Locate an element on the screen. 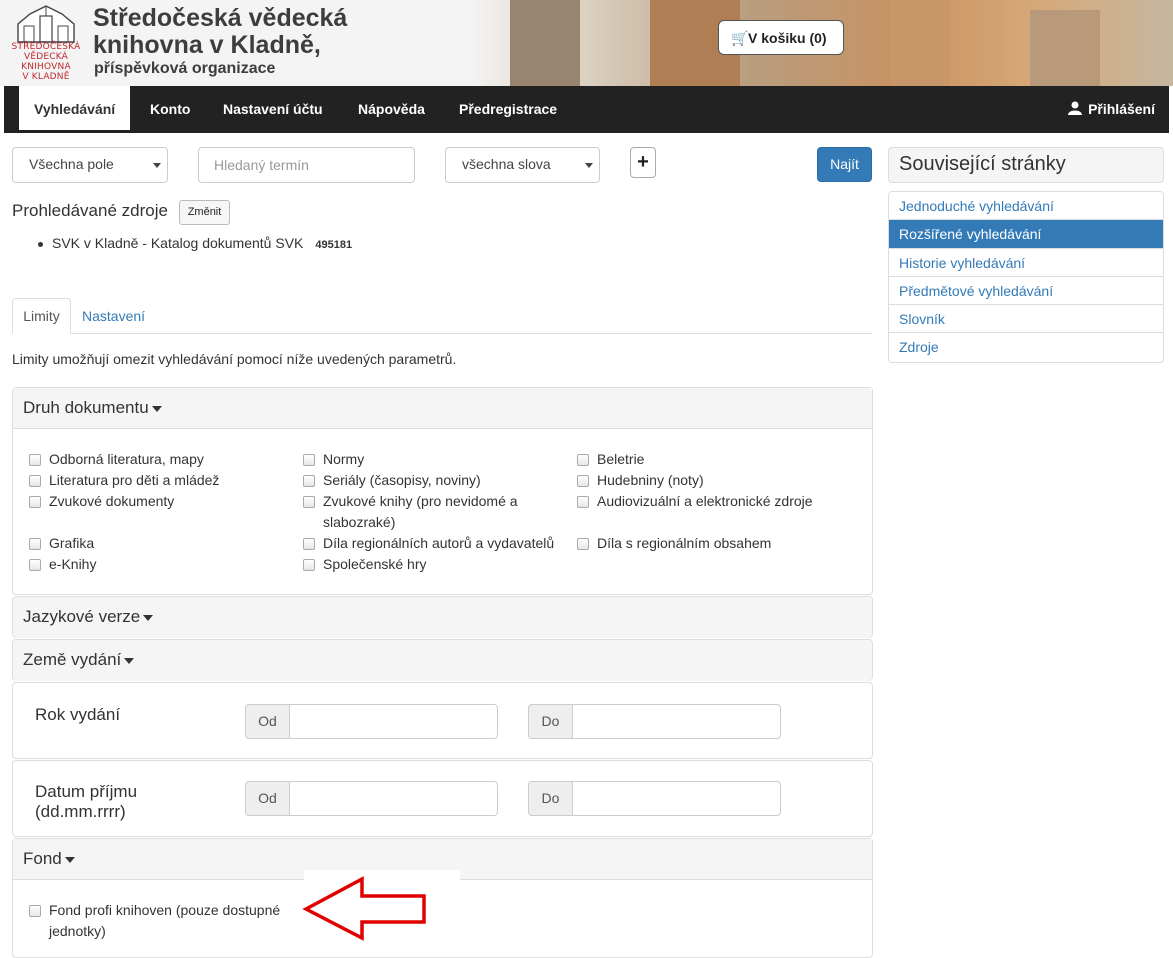  language-panel-header: Jazykové verze is located at coordinates (442, 617).